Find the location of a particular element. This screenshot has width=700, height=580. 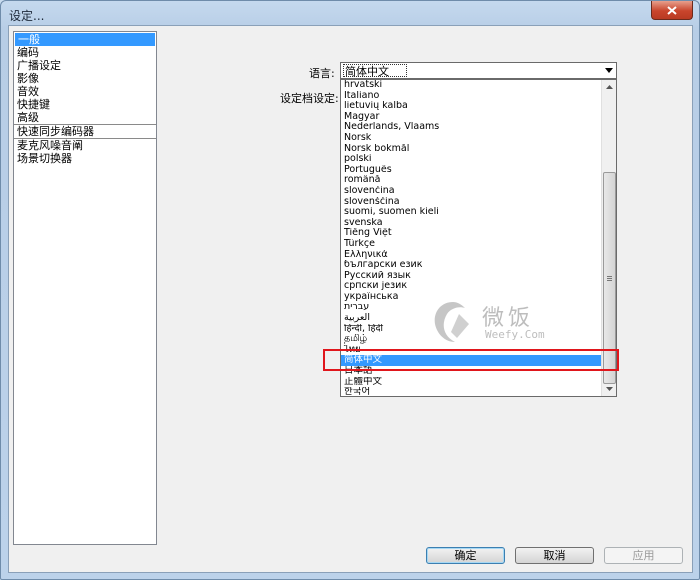

language-option: Italiano is located at coordinates (472, 96).